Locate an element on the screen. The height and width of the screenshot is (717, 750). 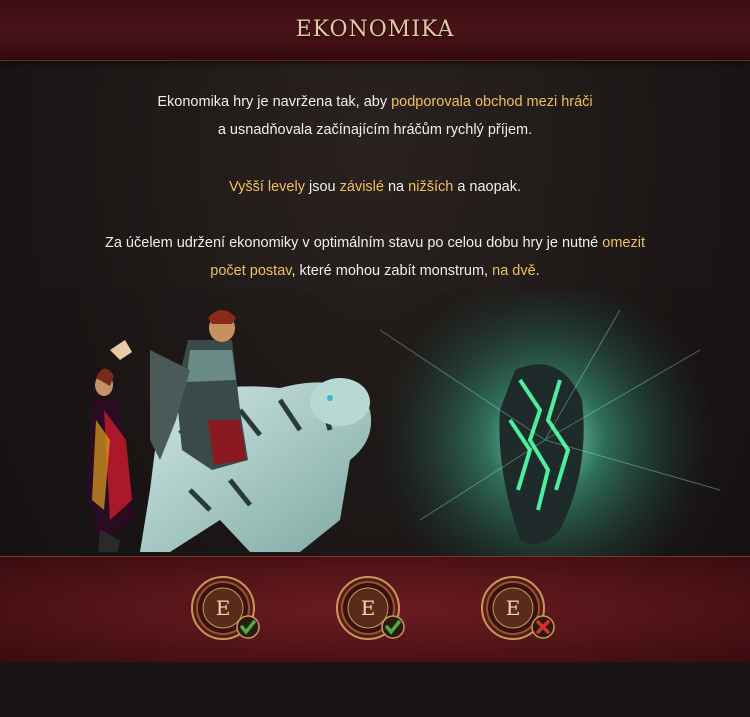
faction-badge-1: E is located at coordinates (230, 610).